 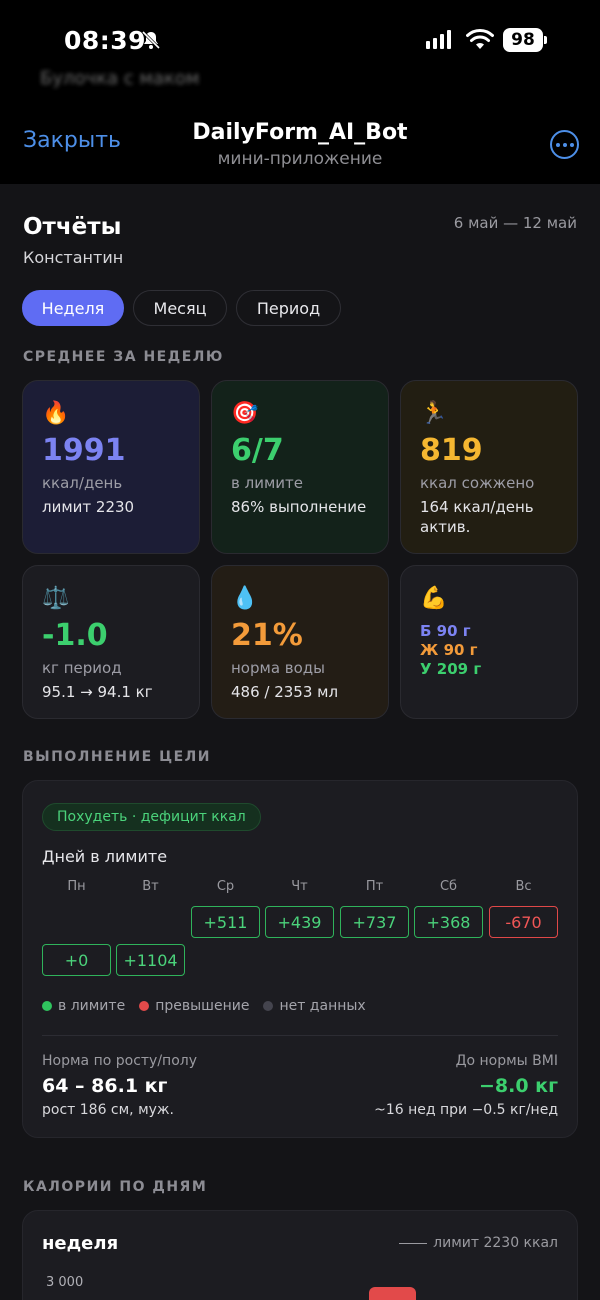 I want to click on weekday-sat: Сб, so click(x=448, y=886).